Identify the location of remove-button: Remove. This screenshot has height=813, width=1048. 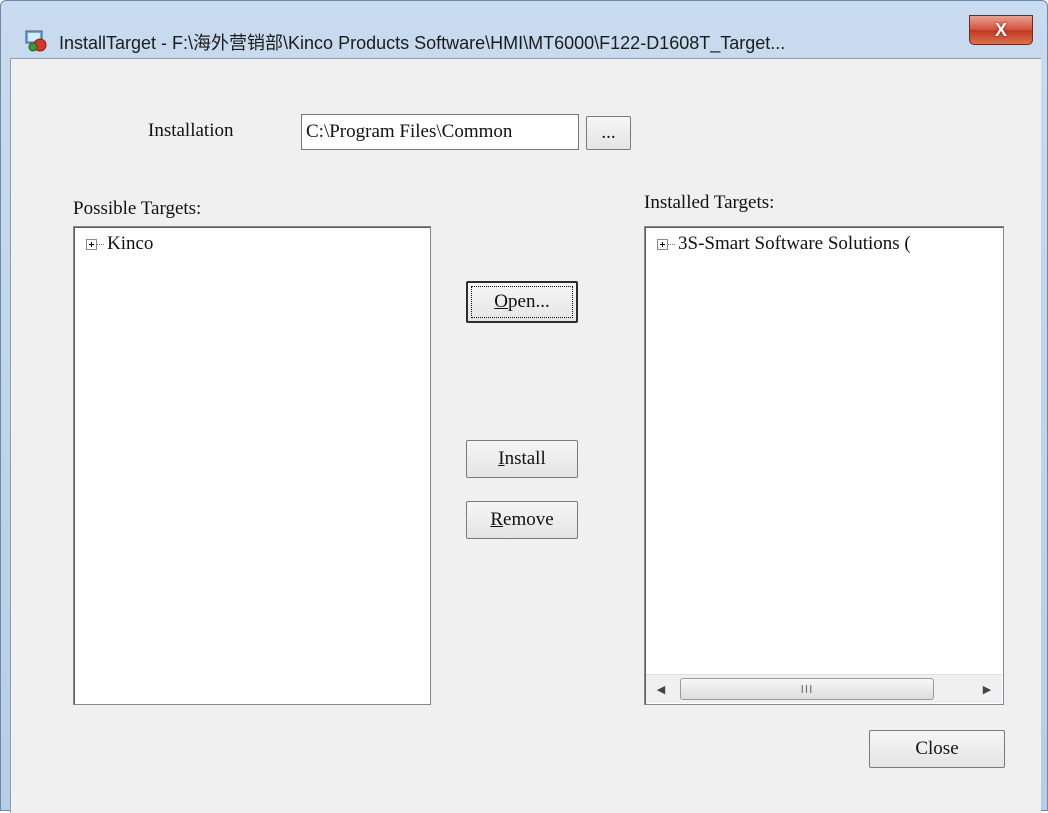
(522, 520).